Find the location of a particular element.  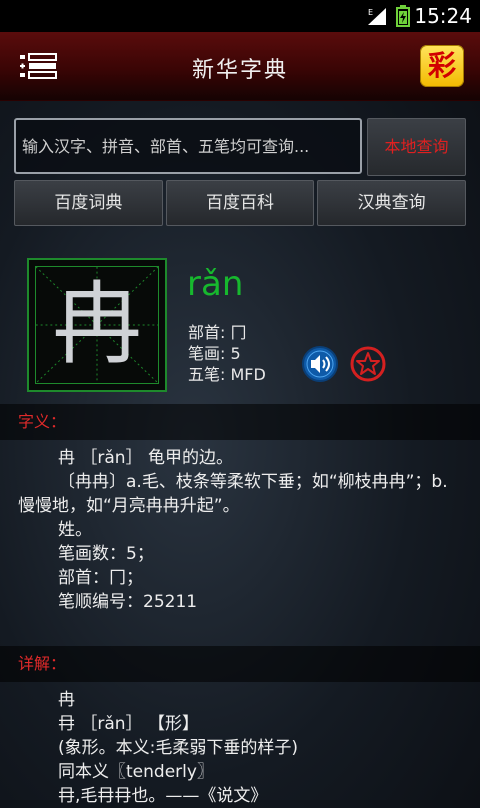

radical: 部首: 冂 is located at coordinates (217, 332).